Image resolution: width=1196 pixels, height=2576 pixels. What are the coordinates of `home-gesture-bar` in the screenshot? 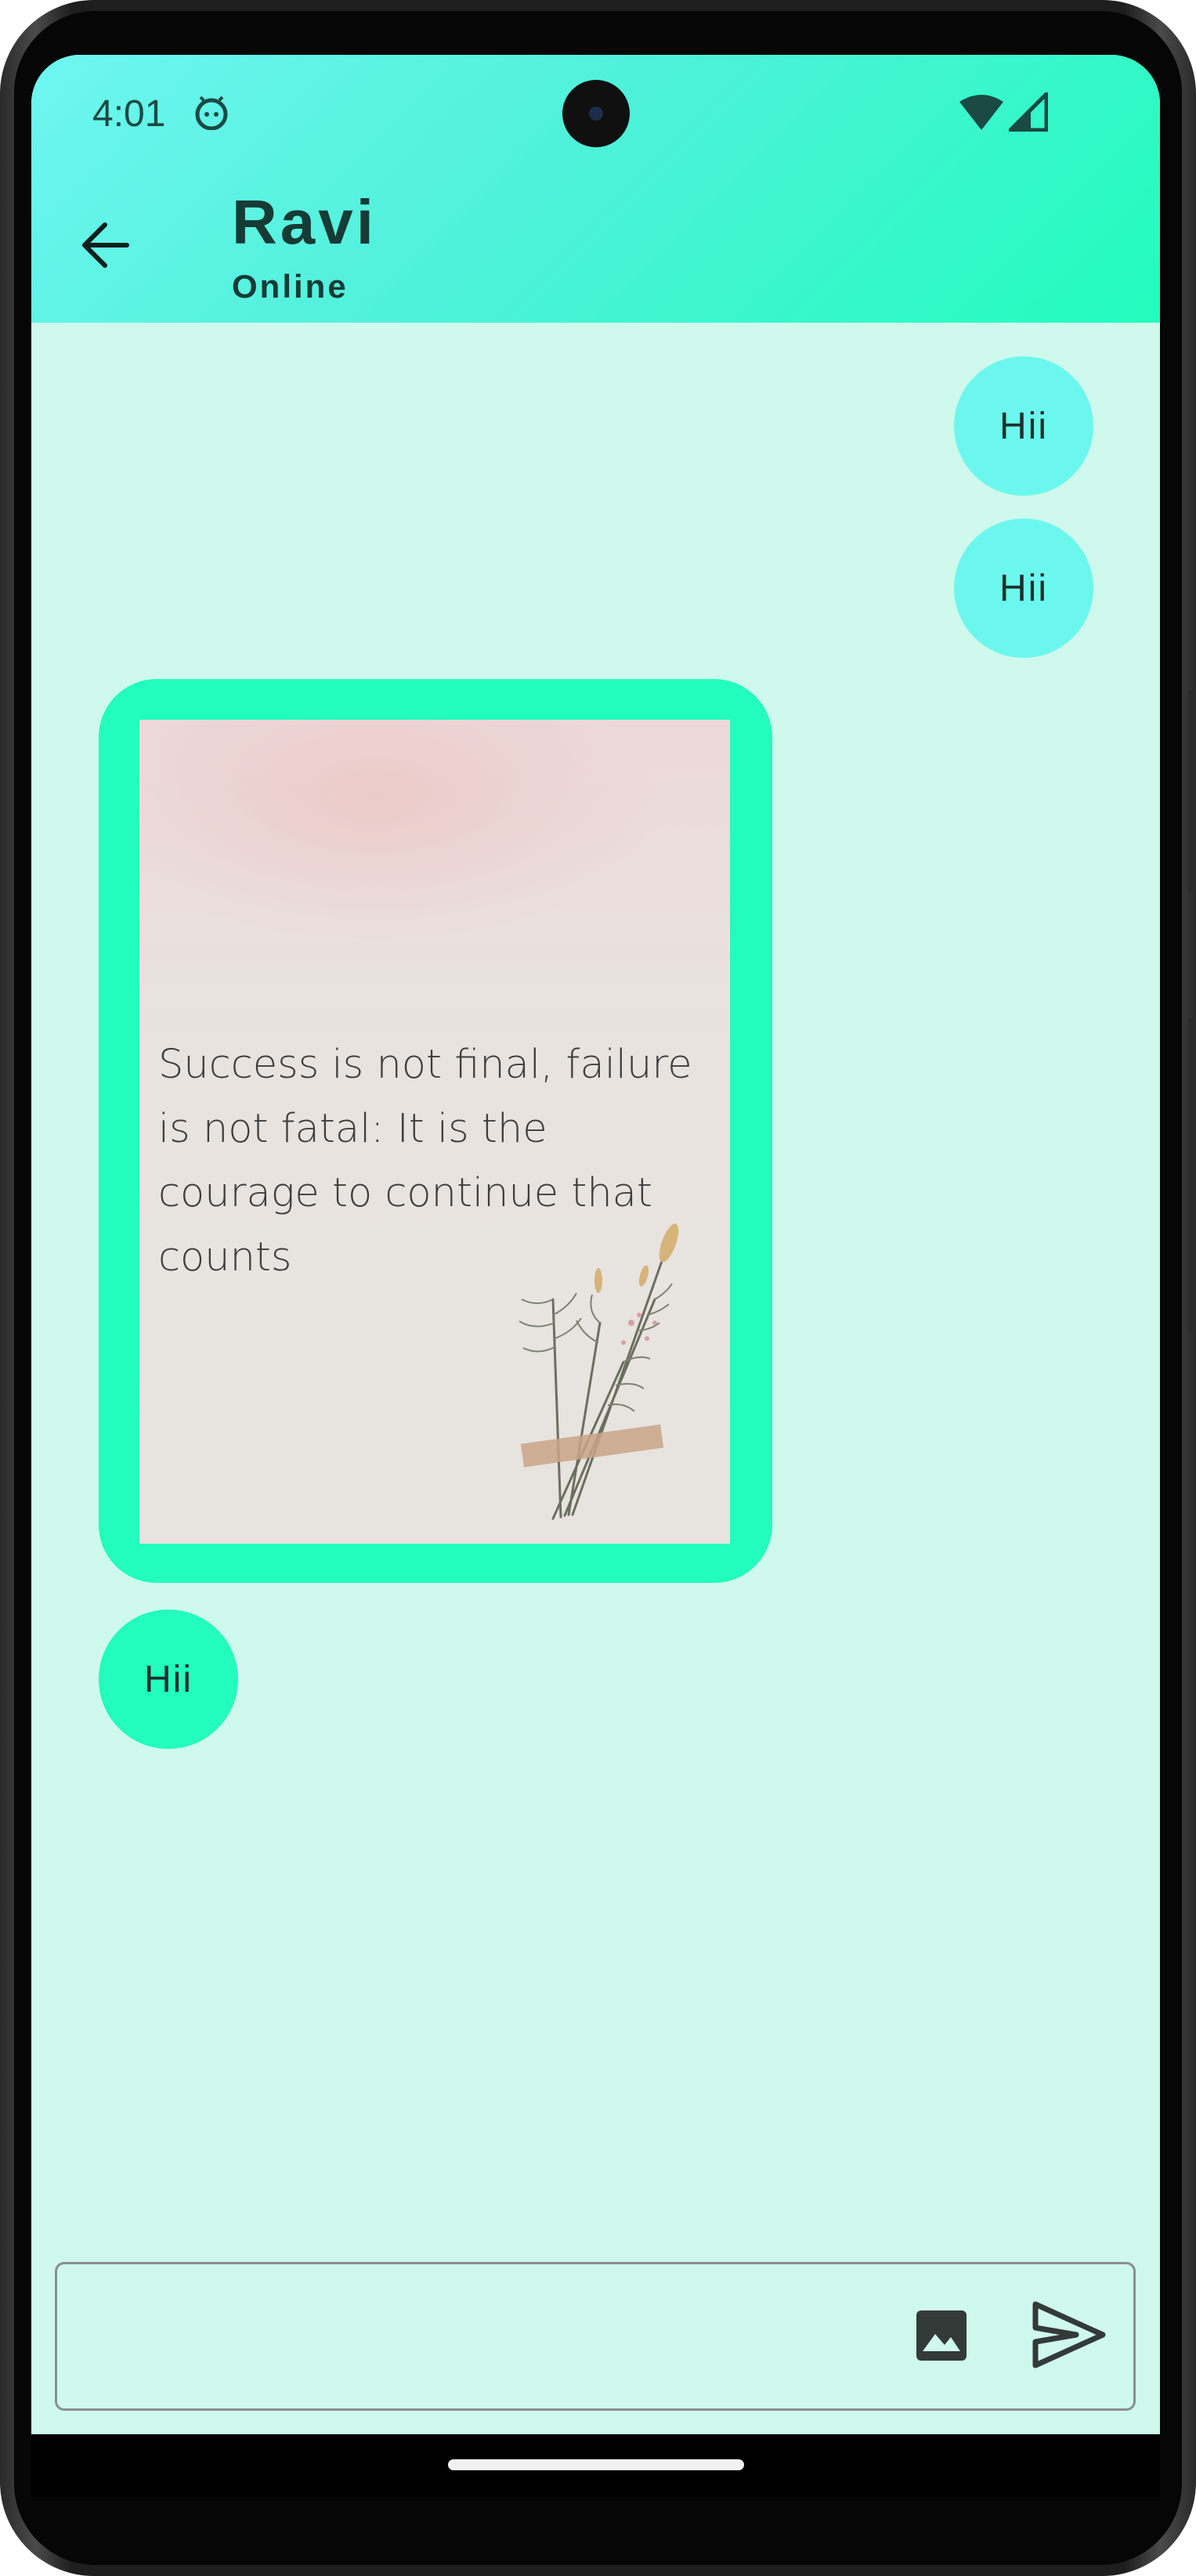 It's located at (596, 2464).